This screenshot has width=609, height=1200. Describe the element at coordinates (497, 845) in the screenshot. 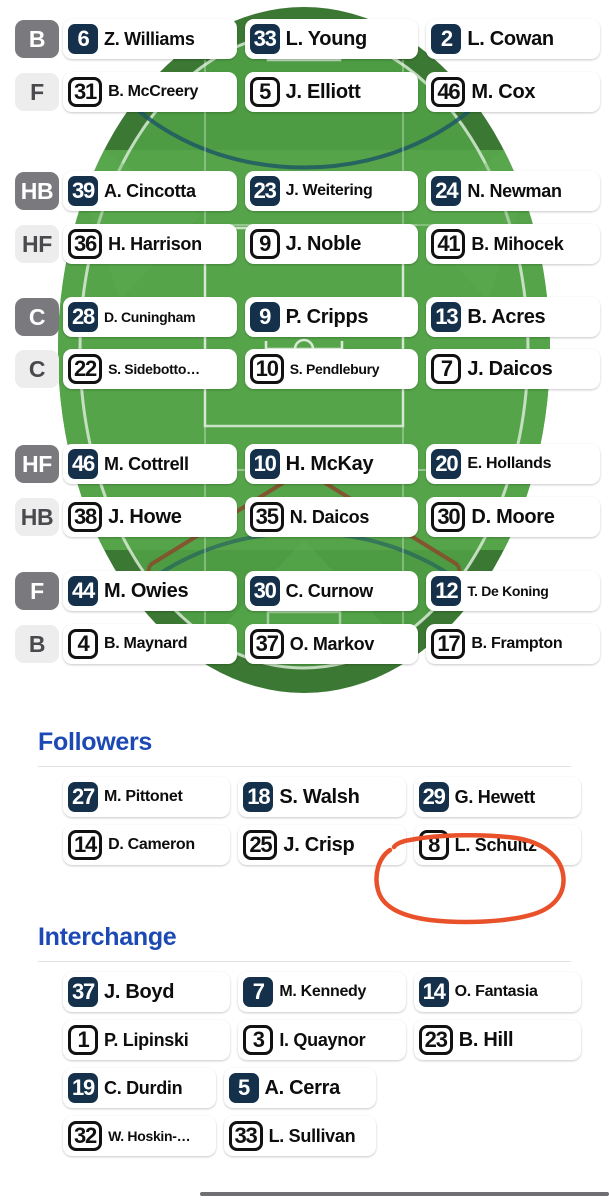

I see `player-pill-schultz: 8 L. Schultz` at that location.